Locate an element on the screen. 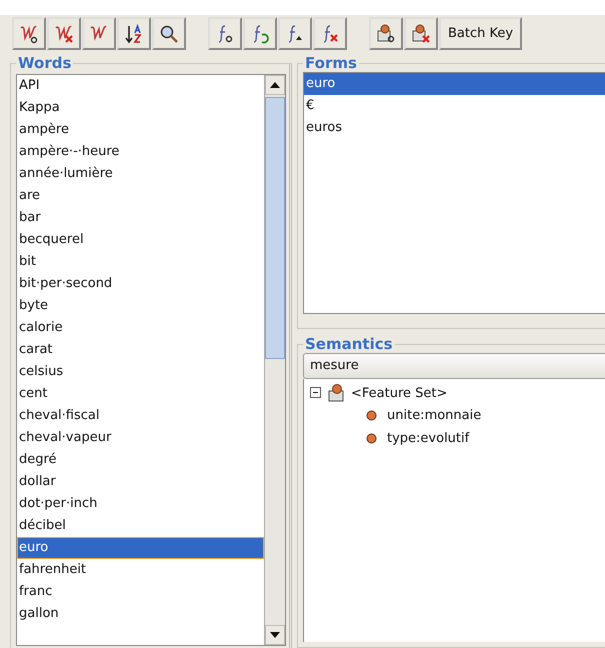  word-item: are is located at coordinates (140, 196).